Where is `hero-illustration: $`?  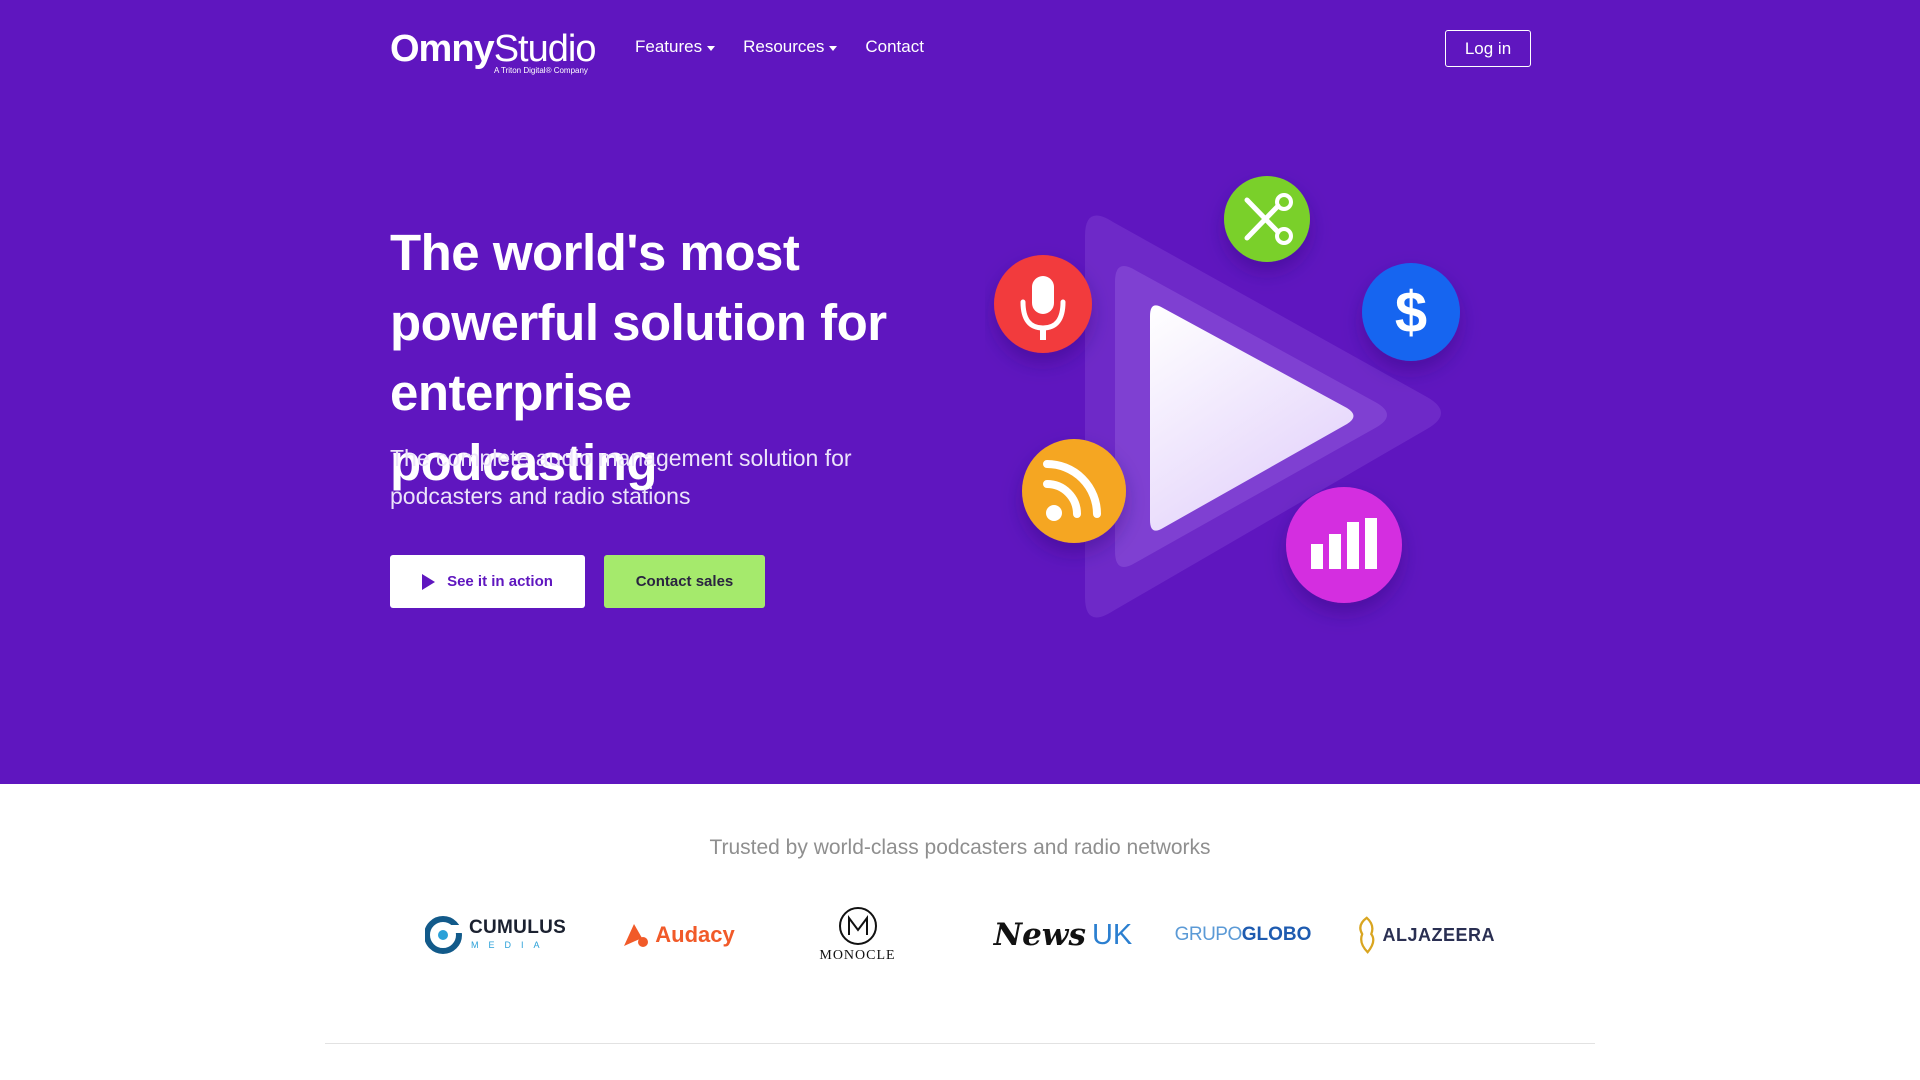 hero-illustration: $ is located at coordinates (1227, 397).